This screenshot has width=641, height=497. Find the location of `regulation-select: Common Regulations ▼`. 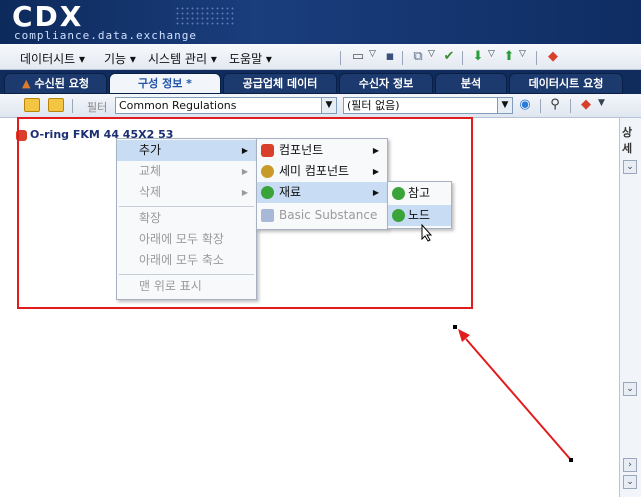

regulation-select: Common Regulations ▼ is located at coordinates (226, 105).